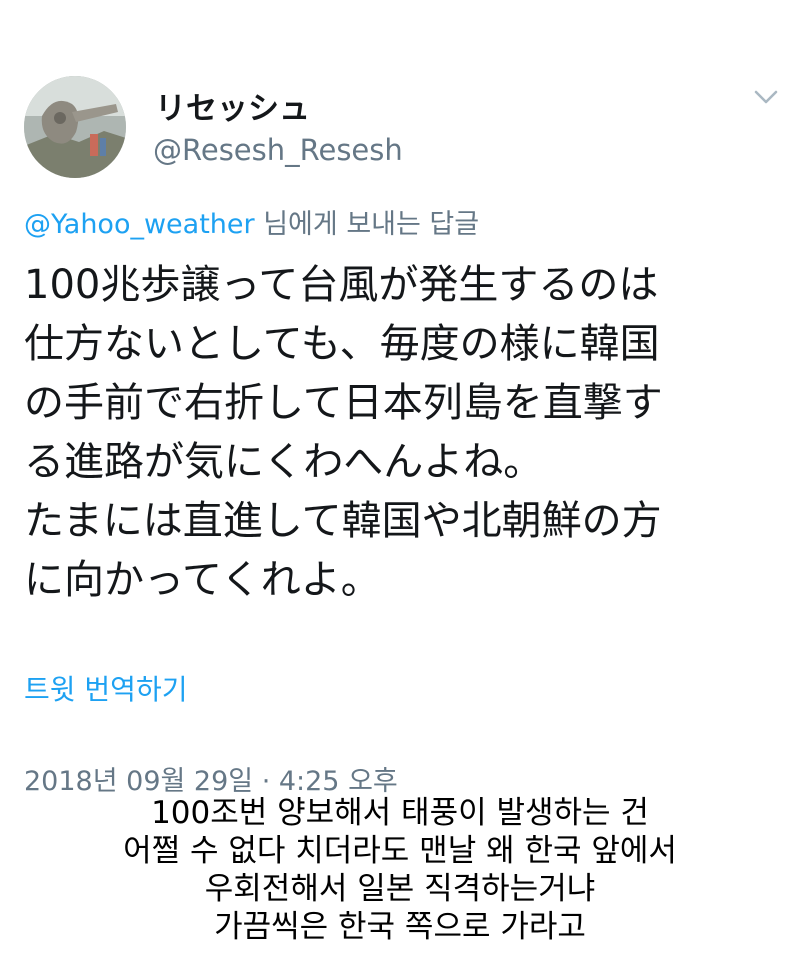  What do you see at coordinates (400, 889) in the screenshot?
I see `caption-line: 우회전해서 일본 직격하는거냐` at bounding box center [400, 889].